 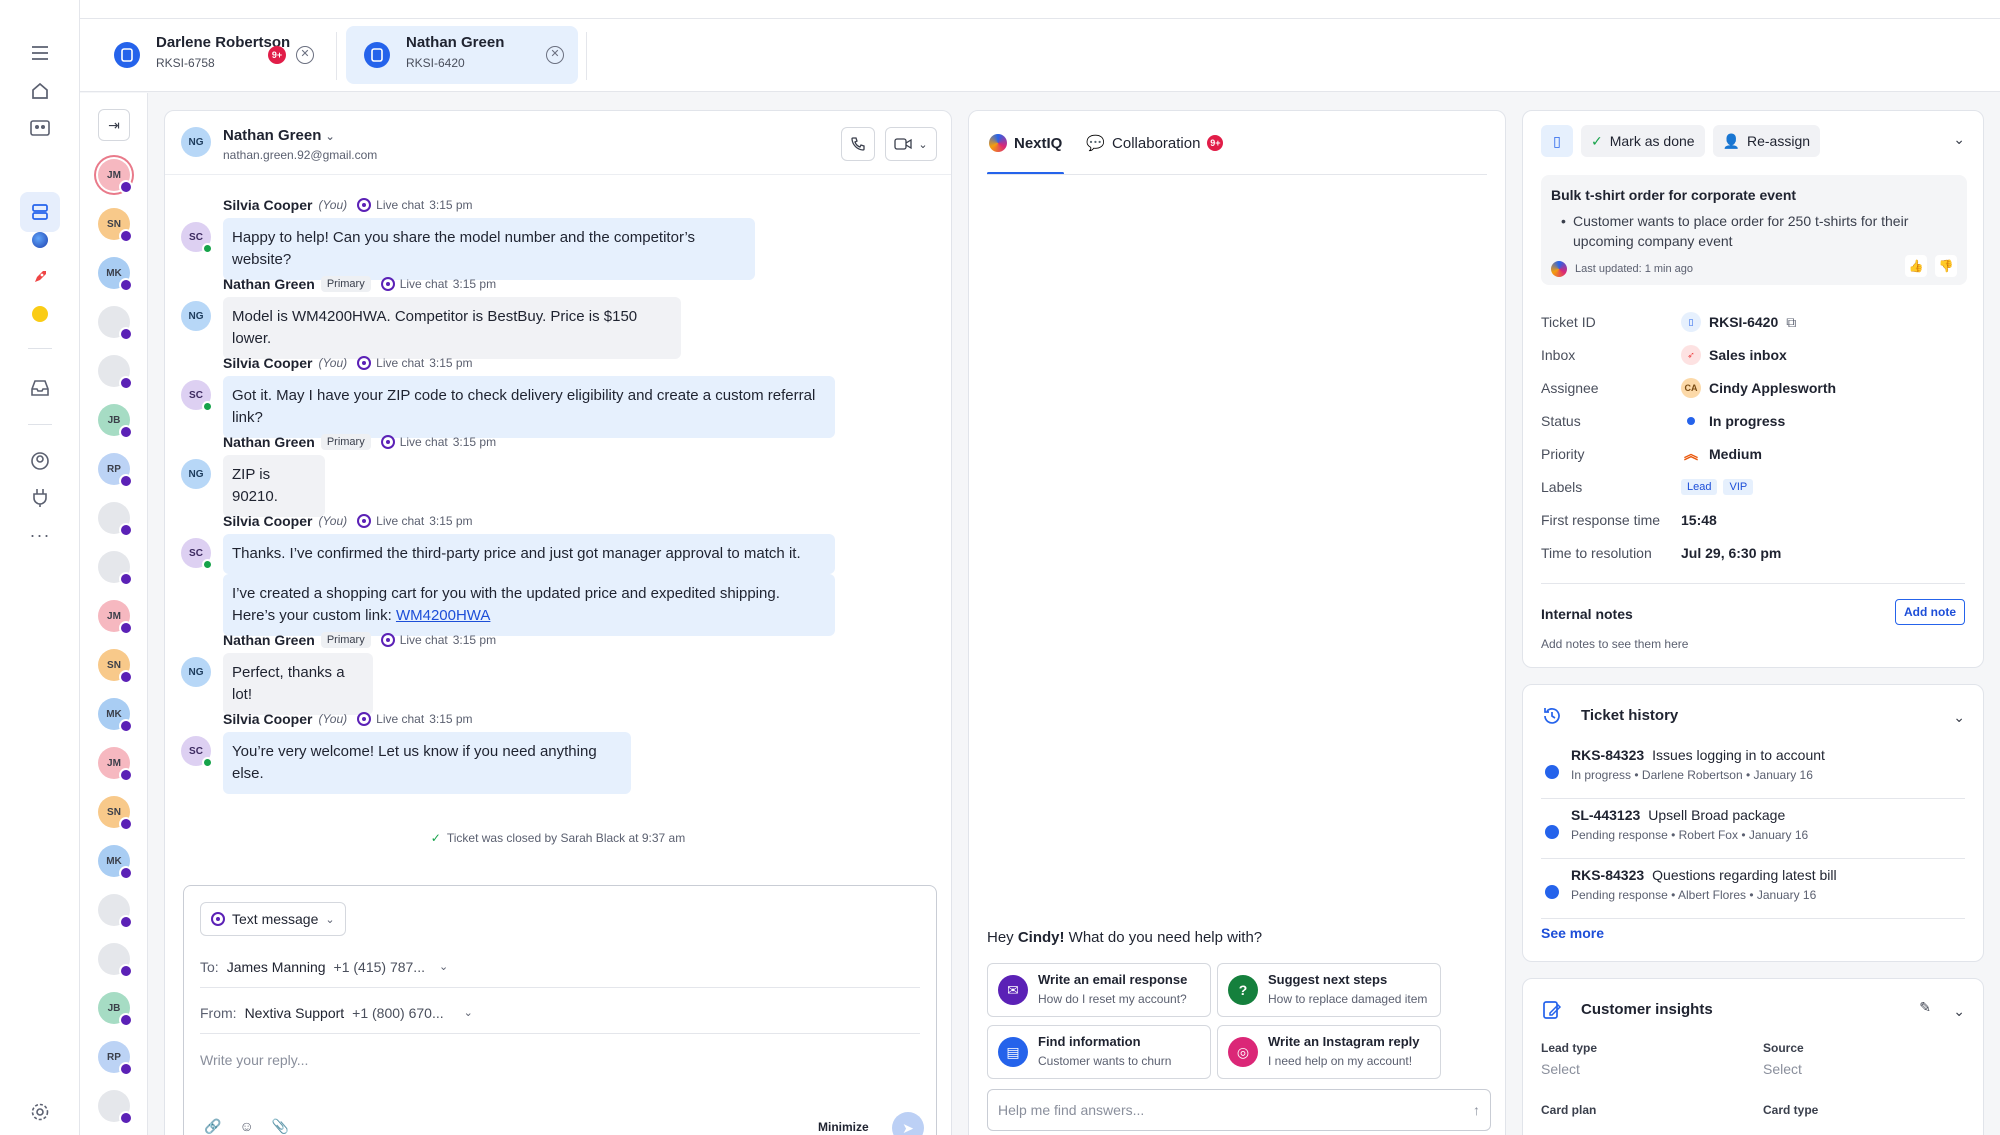 I want to click on history-person: Darlene Robertson, so click(x=1692, y=775).